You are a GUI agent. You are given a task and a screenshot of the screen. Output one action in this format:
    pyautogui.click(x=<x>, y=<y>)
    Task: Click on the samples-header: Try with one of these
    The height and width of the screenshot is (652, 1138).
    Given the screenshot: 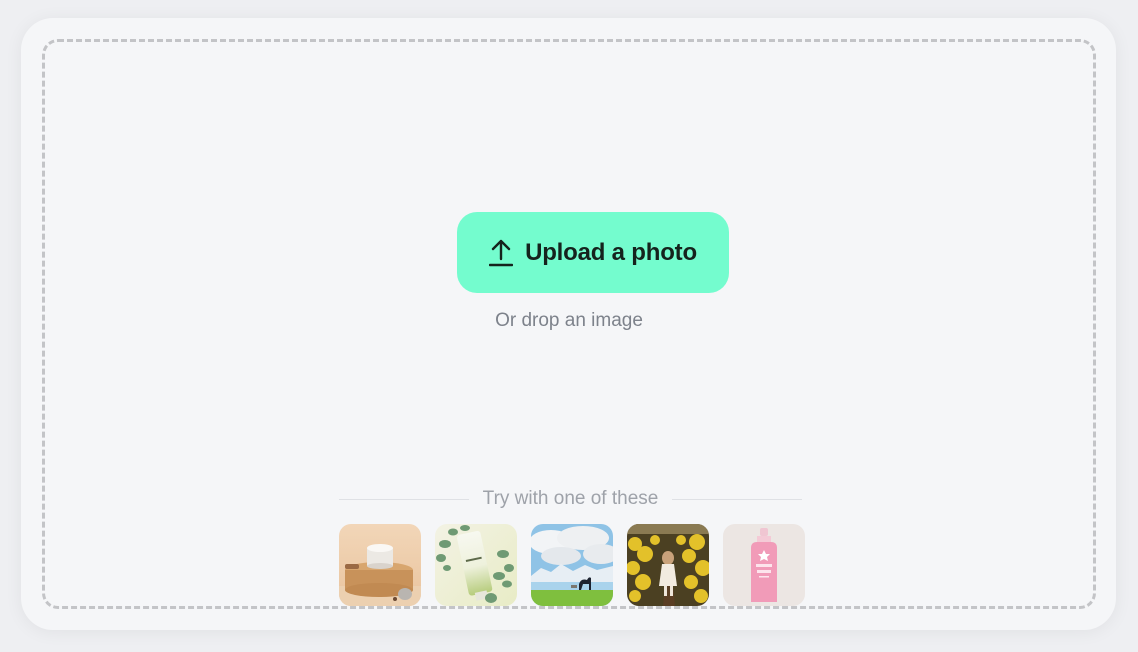 What is the action you would take?
    pyautogui.click(x=571, y=499)
    